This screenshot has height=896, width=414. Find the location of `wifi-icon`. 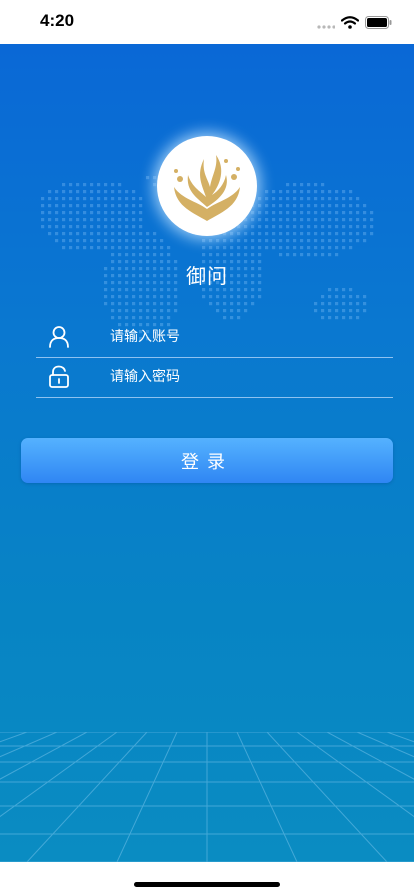

wifi-icon is located at coordinates (350, 23).